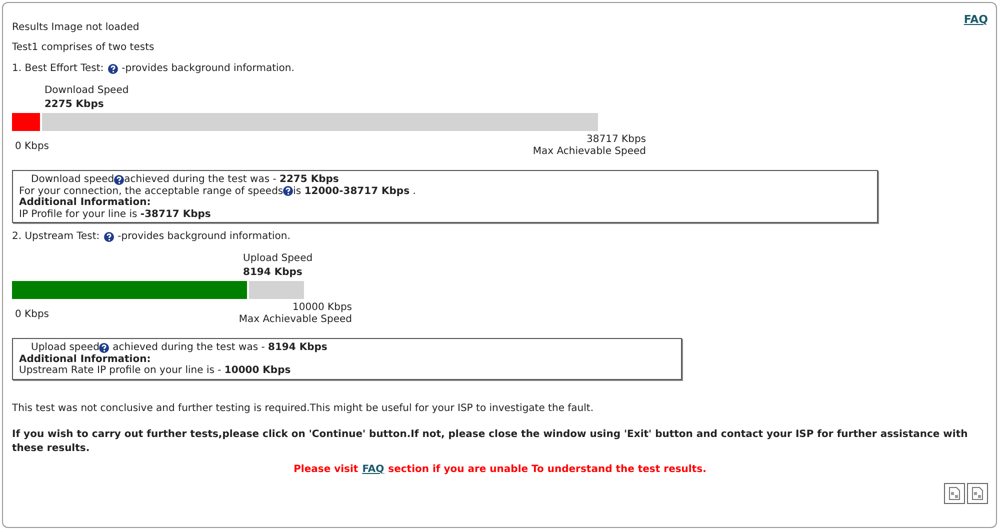  Describe the element at coordinates (220, 348) in the screenshot. I see `info-text: achieved during the test was - 8194 Kbps` at that location.